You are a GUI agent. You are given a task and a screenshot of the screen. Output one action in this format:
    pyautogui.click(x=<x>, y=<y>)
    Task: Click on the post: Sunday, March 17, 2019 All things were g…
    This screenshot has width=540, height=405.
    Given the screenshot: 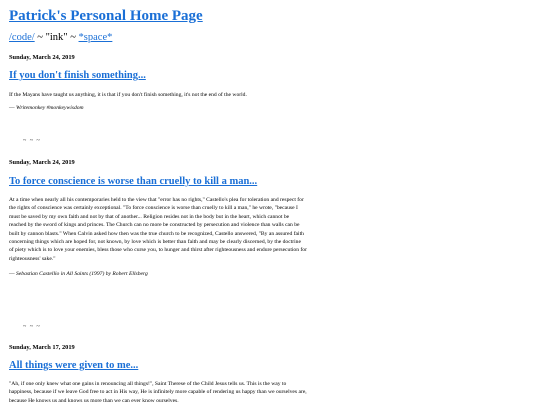 What is the action you would take?
    pyautogui.click(x=159, y=374)
    